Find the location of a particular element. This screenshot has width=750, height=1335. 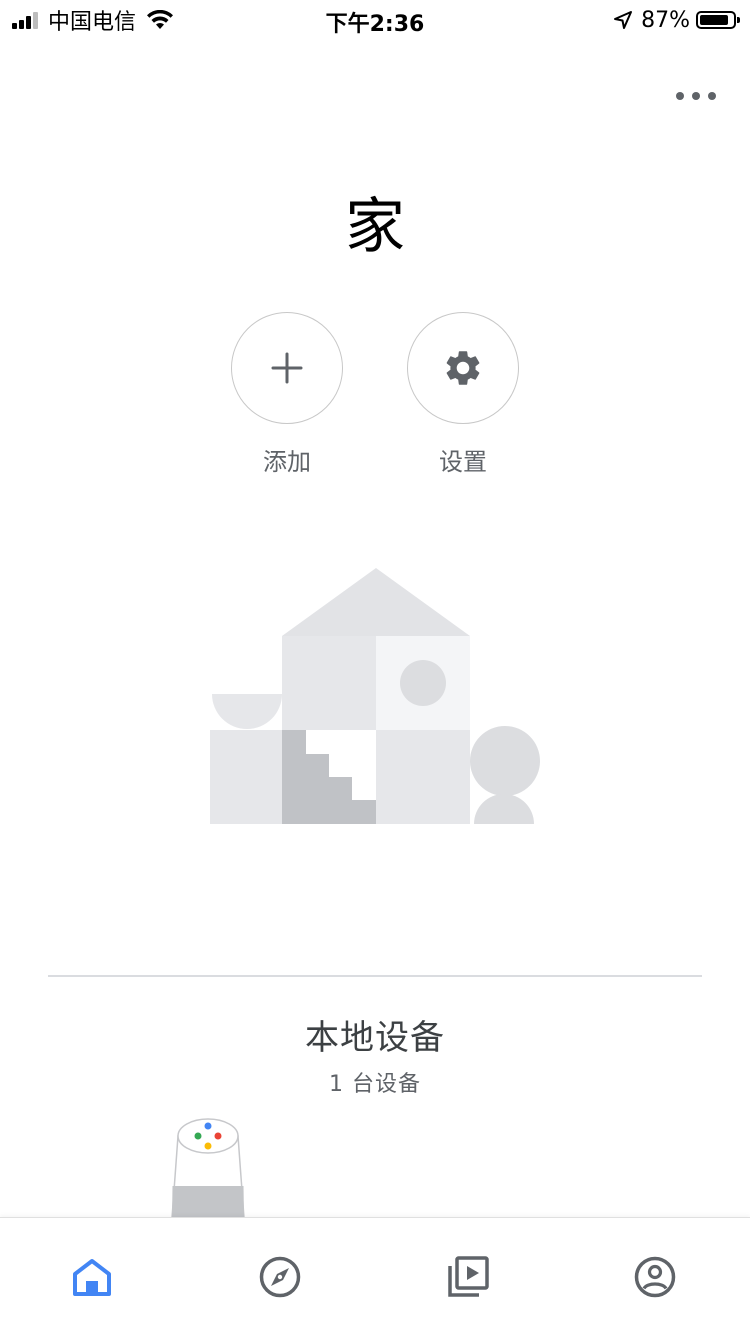

location-arrow-icon is located at coordinates (623, 20).